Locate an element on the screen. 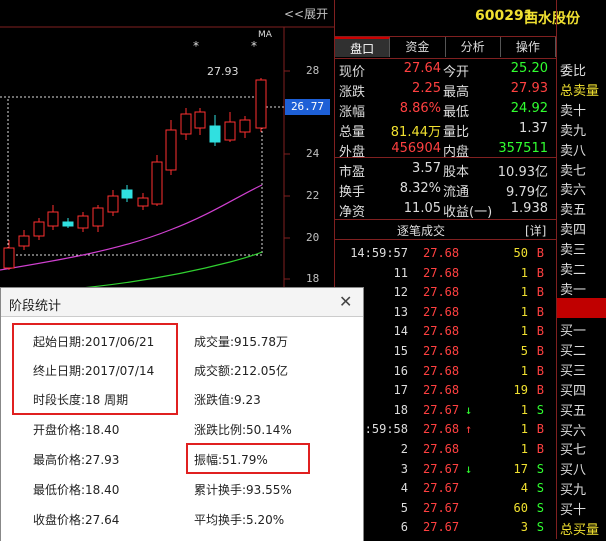 Image resolution: width=606 pixels, height=541 pixels. tick-row: 16 27.68 1 B is located at coordinates (445, 373).